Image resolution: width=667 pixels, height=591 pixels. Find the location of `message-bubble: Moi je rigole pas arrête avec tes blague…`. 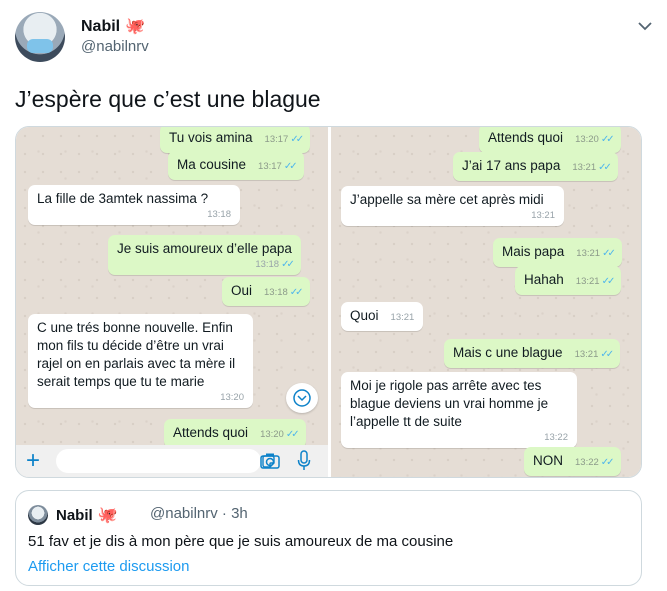

message-bubble: Moi je rigole pas arrête avec tes blague… is located at coordinates (459, 410).